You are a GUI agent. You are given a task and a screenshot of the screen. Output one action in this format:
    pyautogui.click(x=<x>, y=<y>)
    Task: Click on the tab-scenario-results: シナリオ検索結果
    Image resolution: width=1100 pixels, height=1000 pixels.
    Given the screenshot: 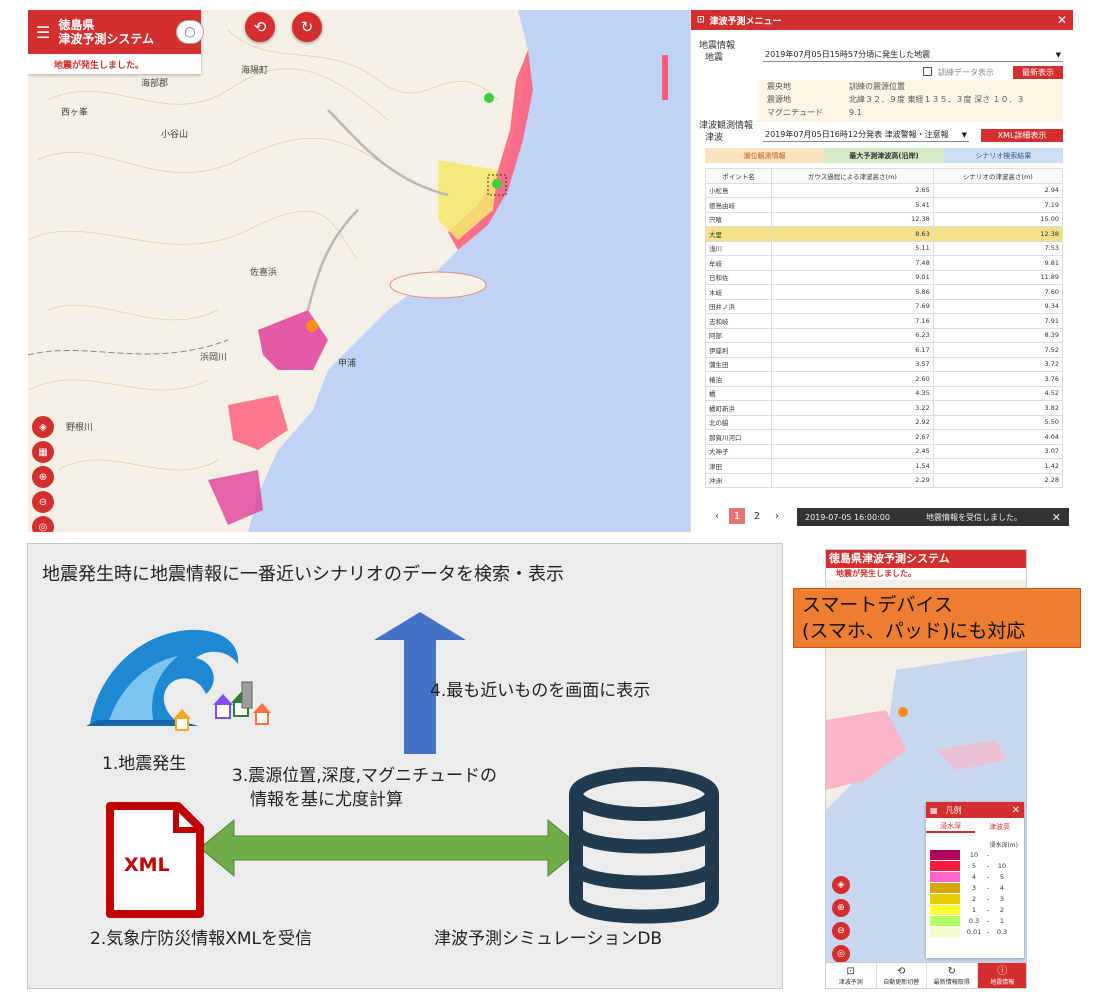 What is the action you would take?
    pyautogui.click(x=1003, y=155)
    